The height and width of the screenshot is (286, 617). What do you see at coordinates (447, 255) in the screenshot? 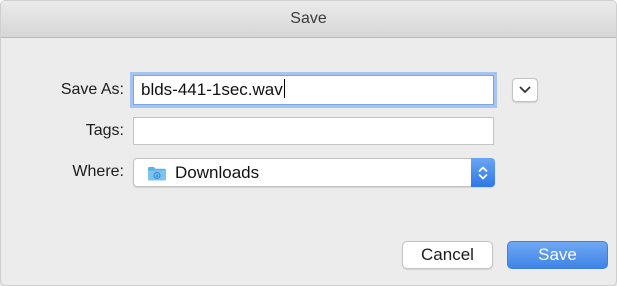
I see `cancel-button: Cancel` at bounding box center [447, 255].